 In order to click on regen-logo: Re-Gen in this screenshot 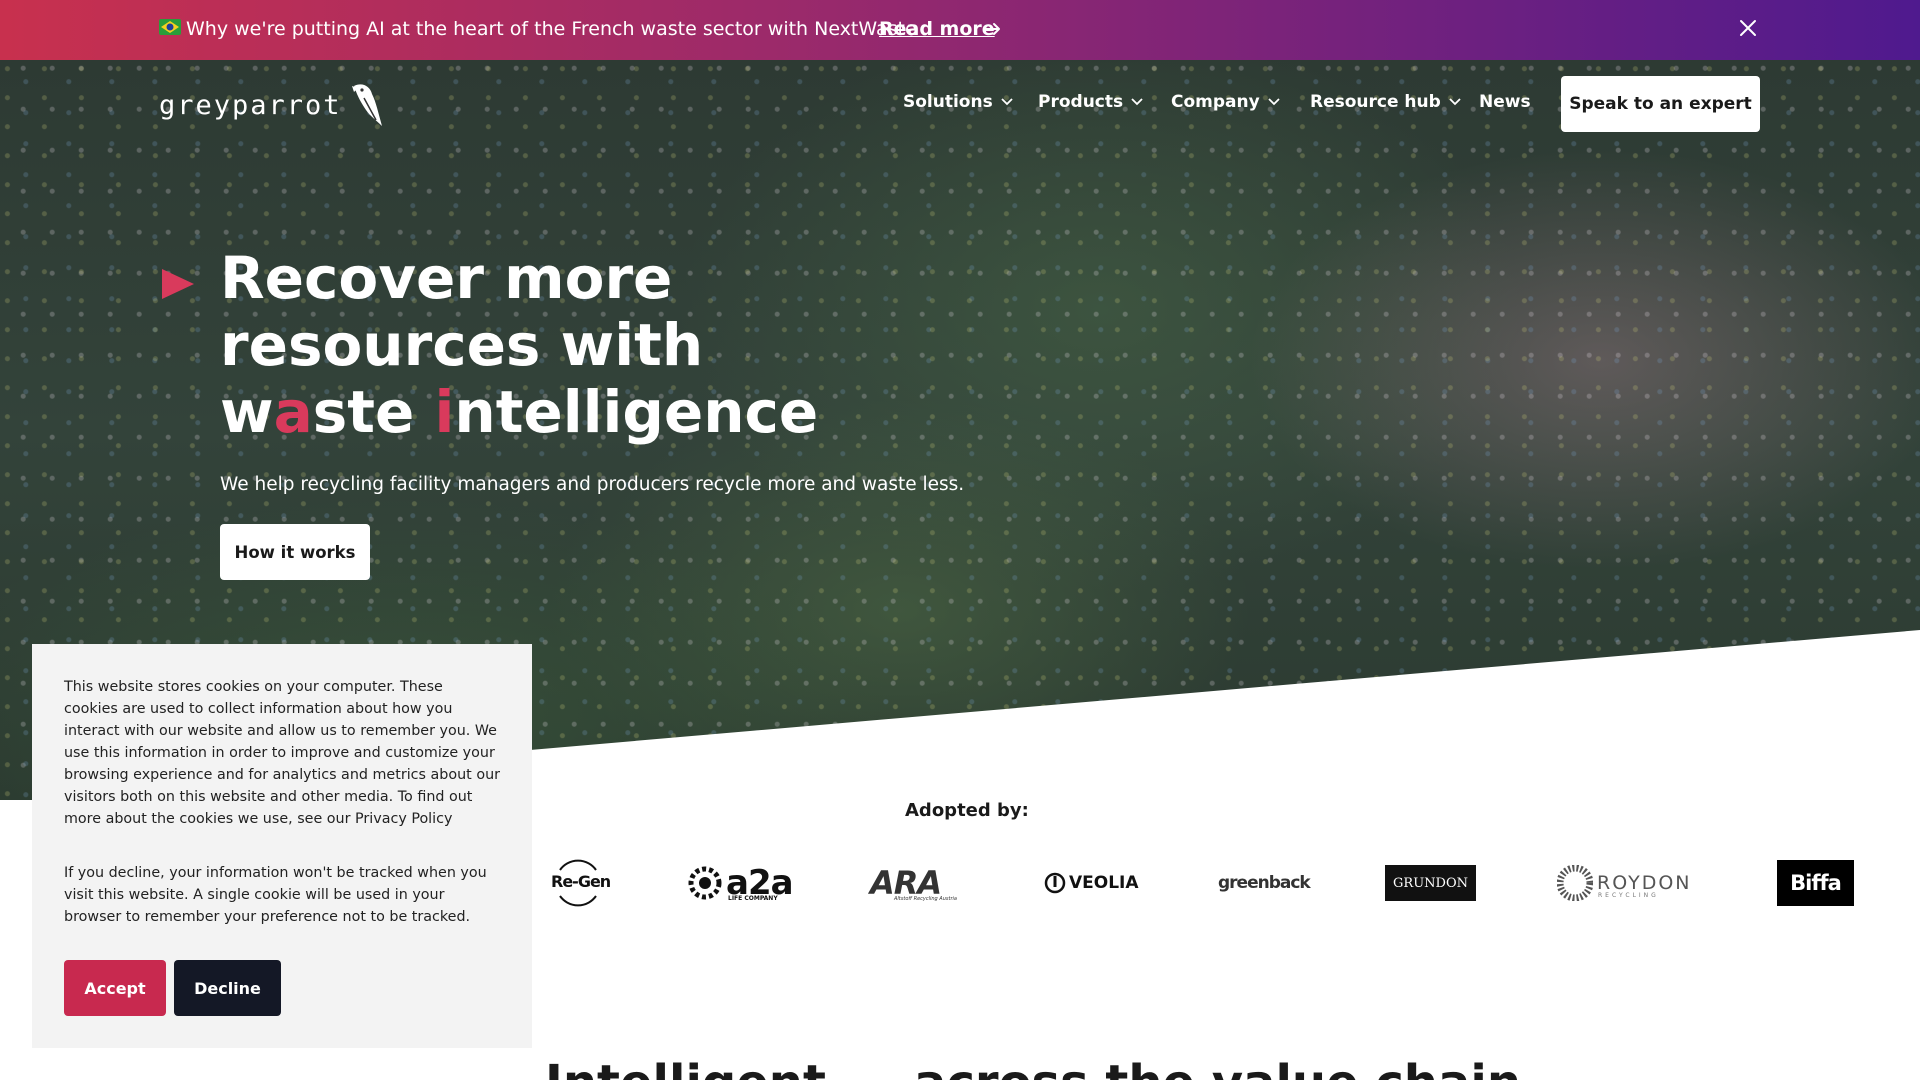, I will do `click(579, 883)`.